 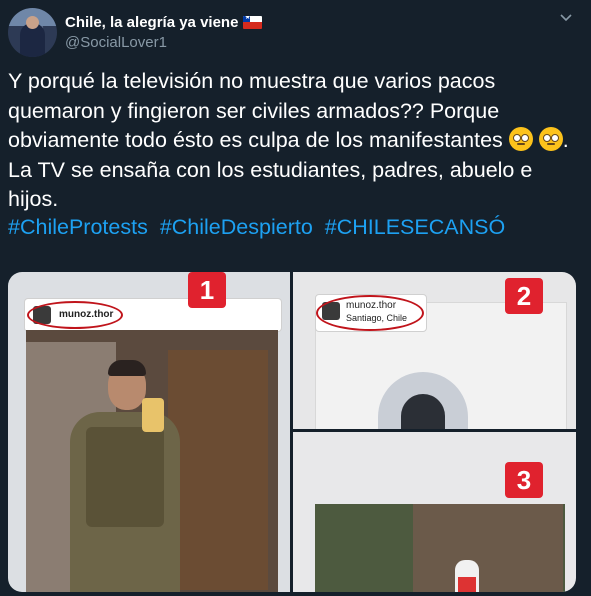 I want to click on chevron-down-icon, so click(x=566, y=19).